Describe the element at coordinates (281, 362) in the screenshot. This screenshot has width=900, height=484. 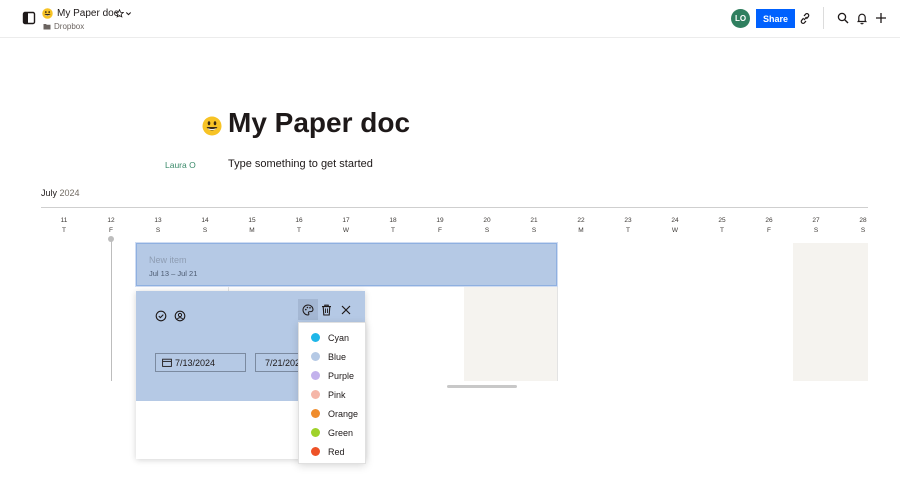
I see `end-date-value: 7/21/2024` at that location.